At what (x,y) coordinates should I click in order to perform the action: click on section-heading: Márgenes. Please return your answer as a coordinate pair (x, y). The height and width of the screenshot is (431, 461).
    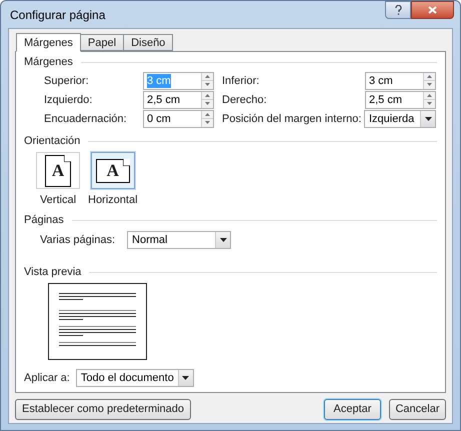
    Looking at the image, I should click on (48, 62).